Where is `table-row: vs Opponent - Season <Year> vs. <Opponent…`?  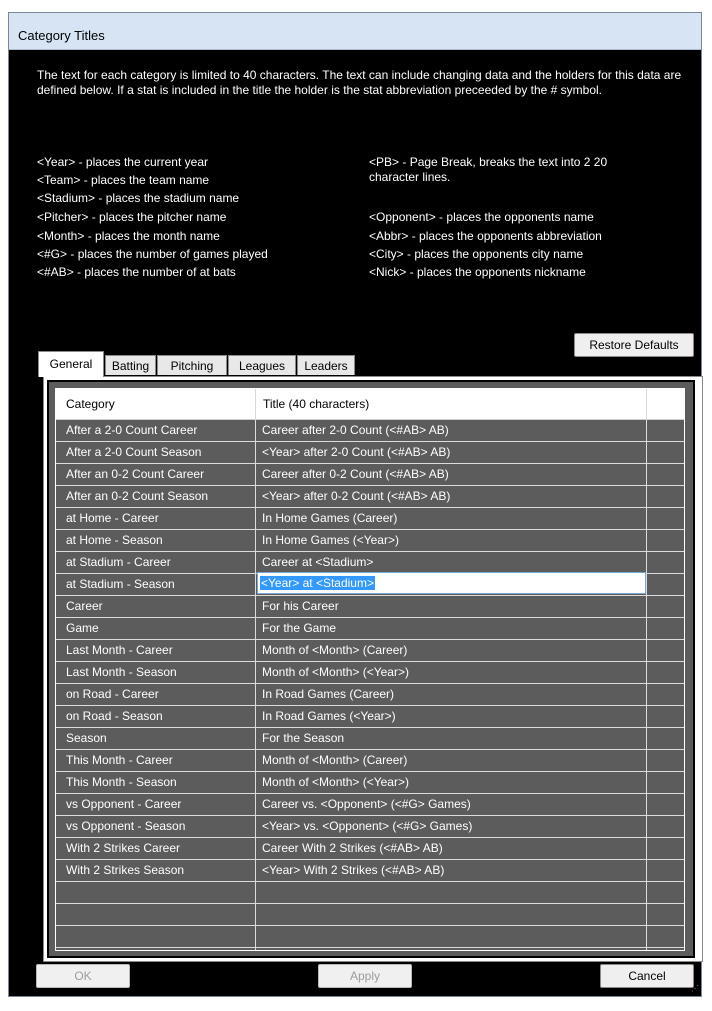 table-row: vs Opponent - Season <Year> vs. <Opponent… is located at coordinates (370, 827).